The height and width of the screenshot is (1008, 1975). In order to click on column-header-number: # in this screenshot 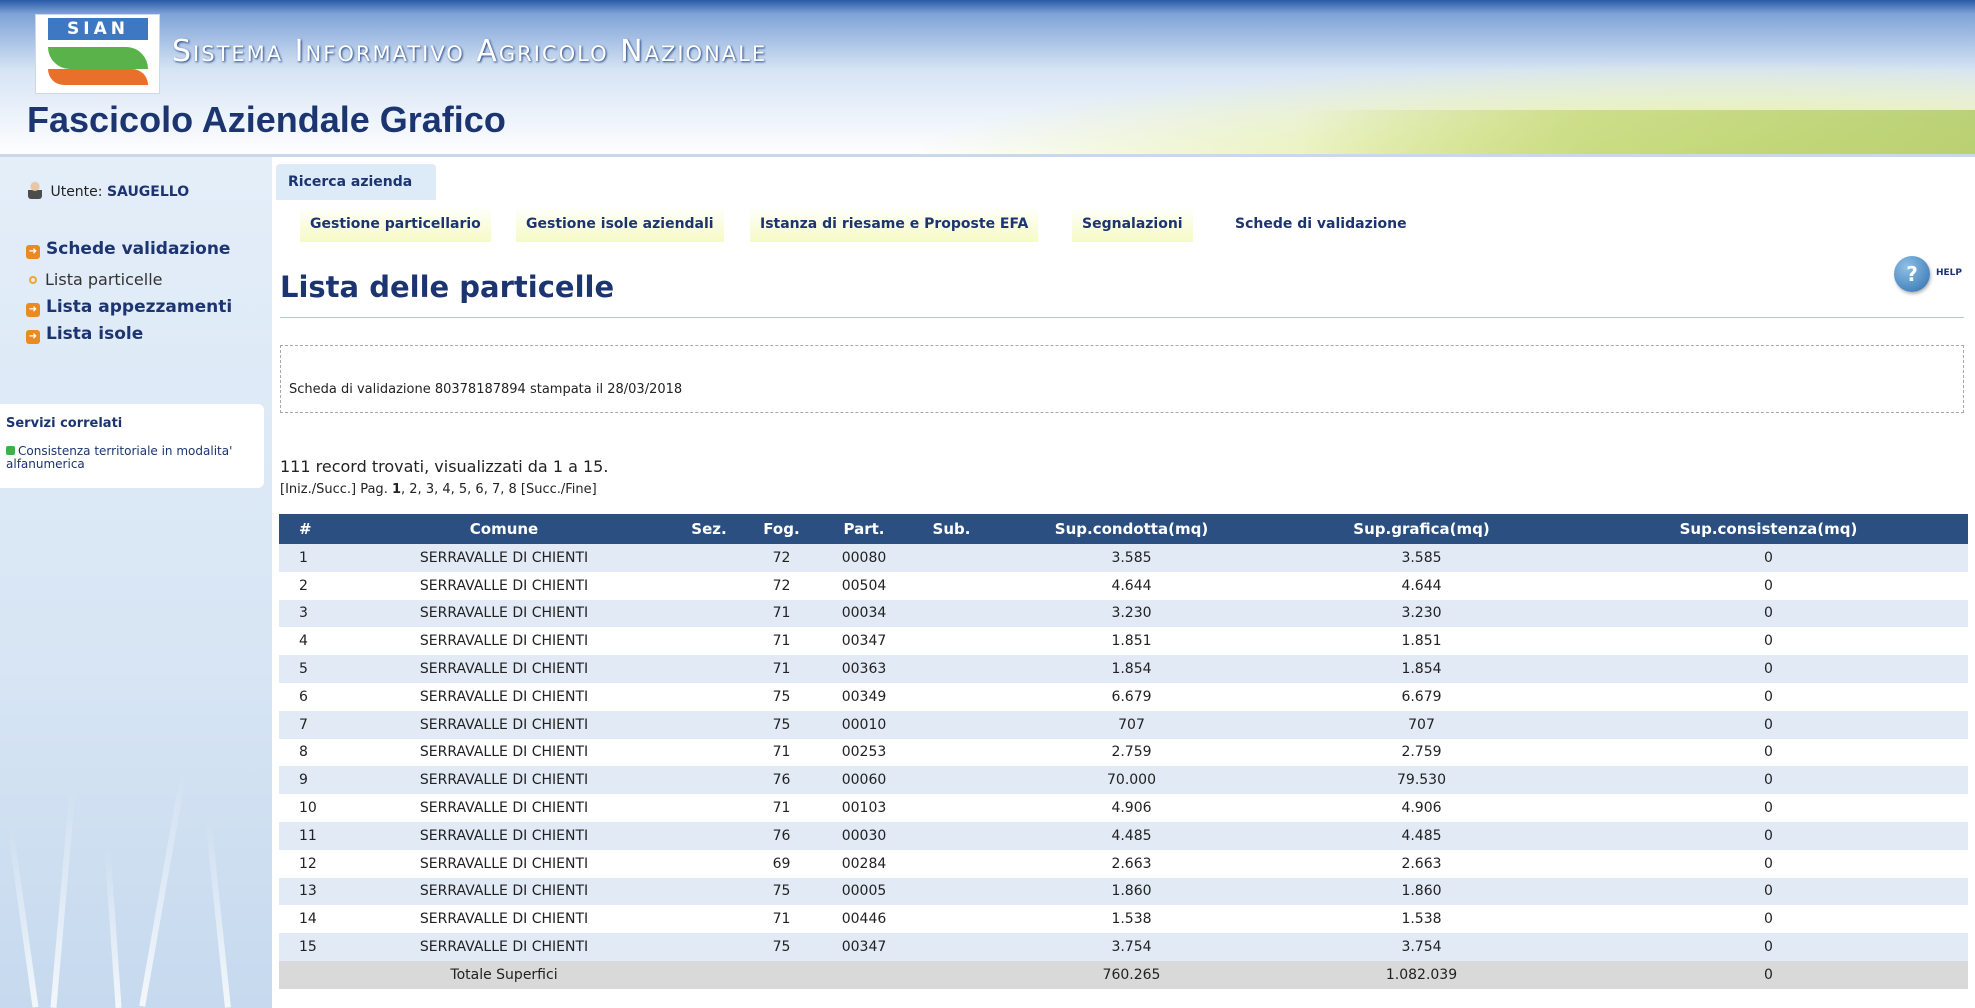, I will do `click(309, 529)`.